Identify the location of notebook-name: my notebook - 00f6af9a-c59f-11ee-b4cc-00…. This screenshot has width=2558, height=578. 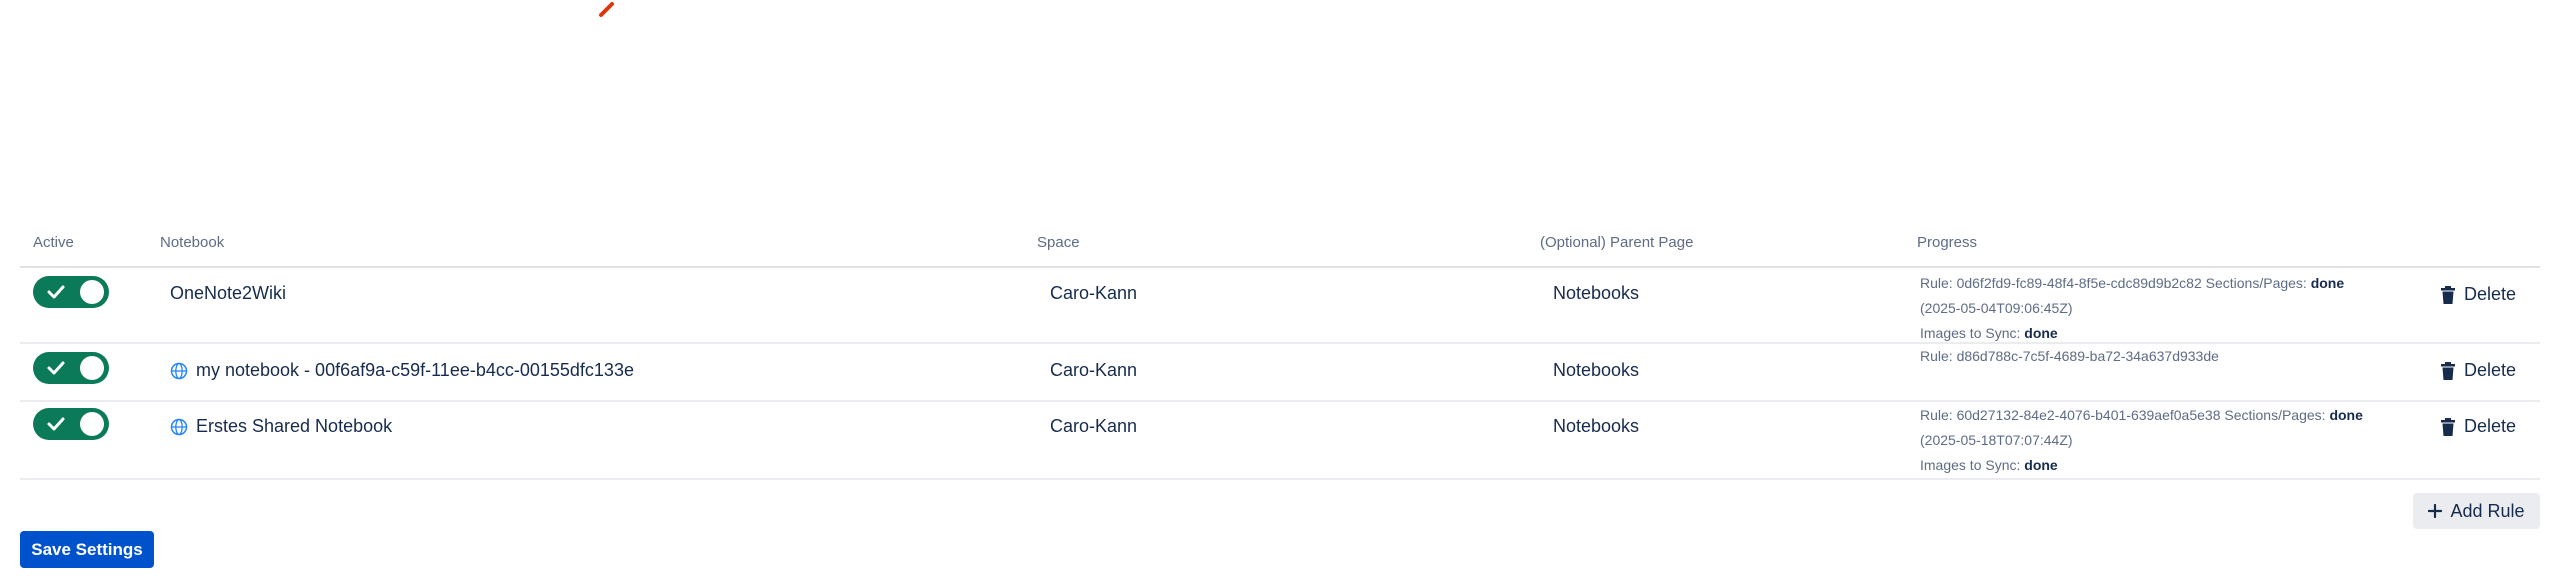
(415, 370).